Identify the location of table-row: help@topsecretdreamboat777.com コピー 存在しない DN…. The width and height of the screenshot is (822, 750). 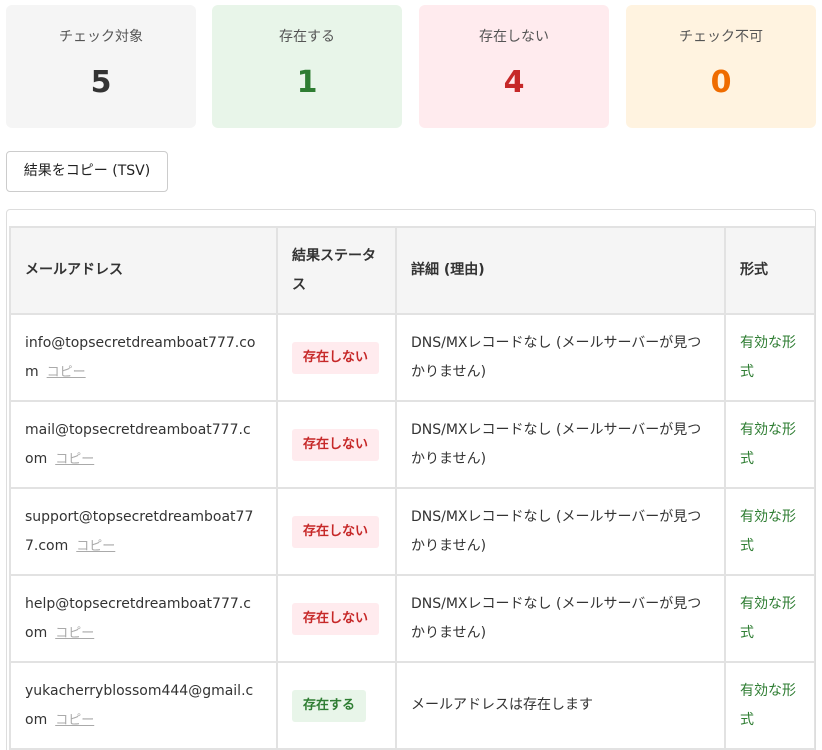
(412, 618).